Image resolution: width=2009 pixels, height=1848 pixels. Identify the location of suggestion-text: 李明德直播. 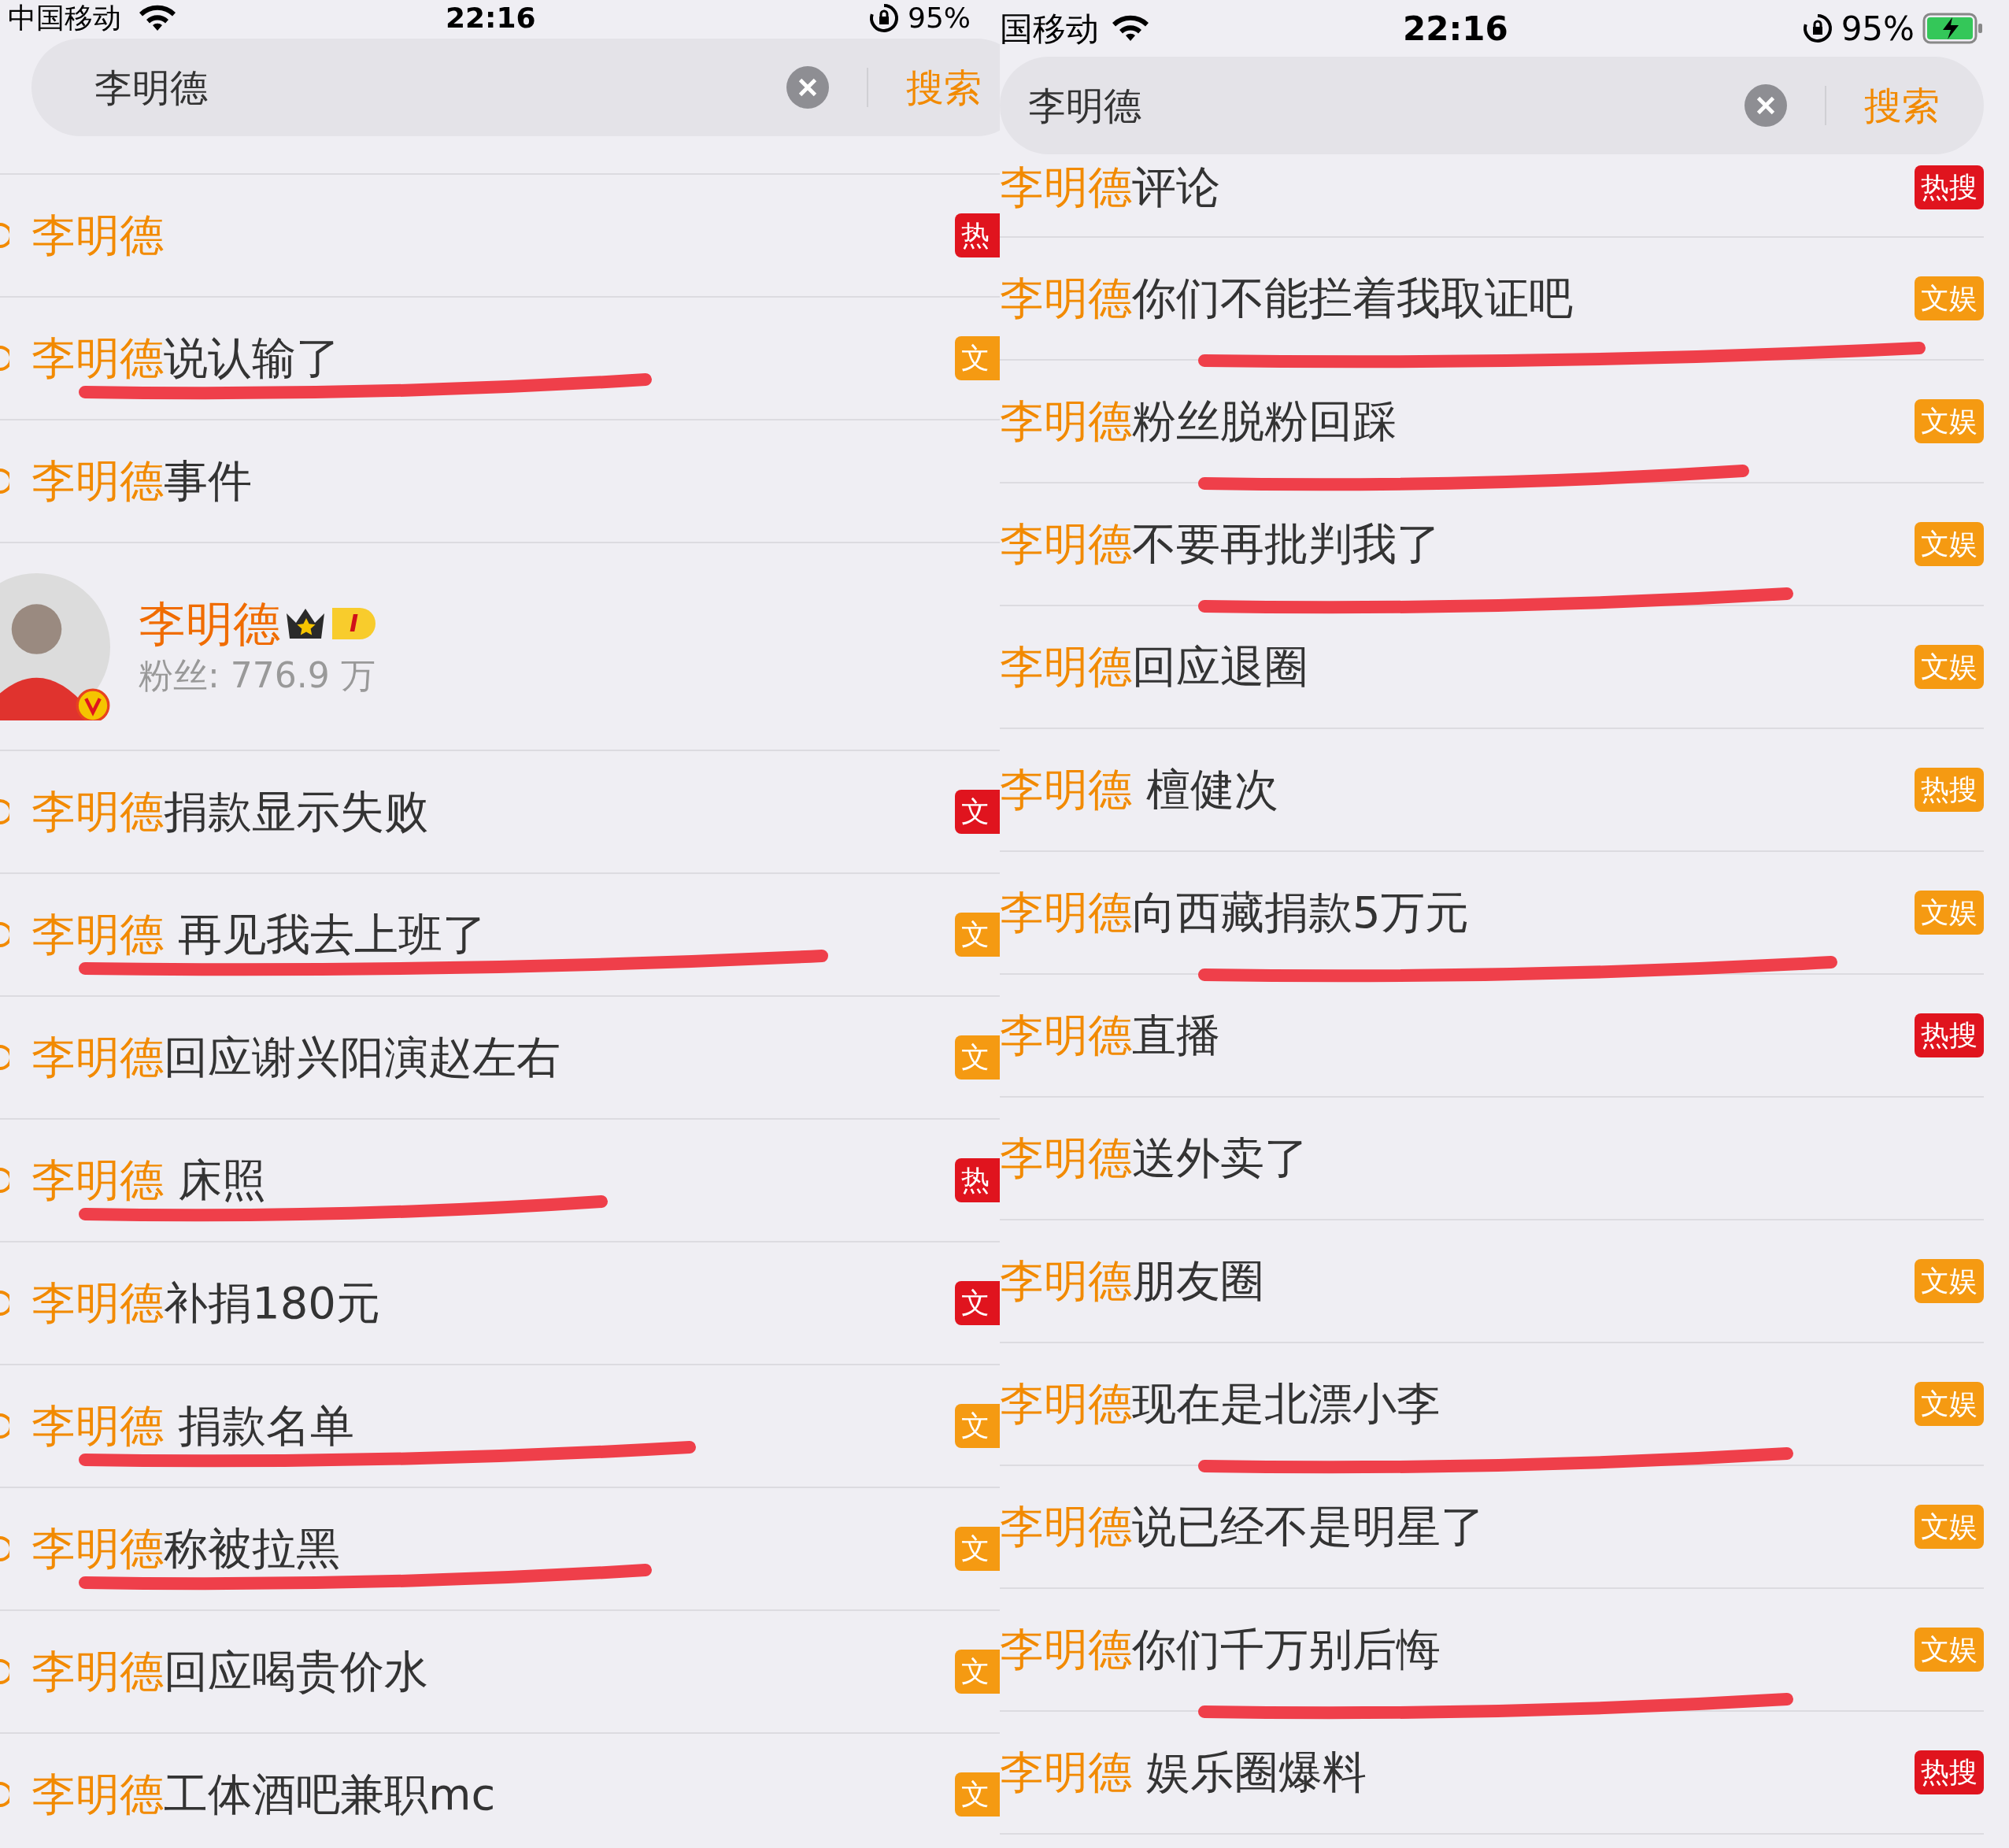
(1110, 1035).